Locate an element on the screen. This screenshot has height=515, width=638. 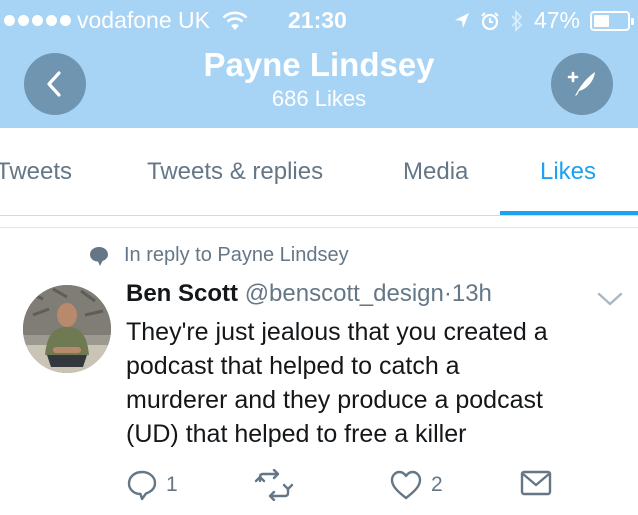
tab-media: Media is located at coordinates (435, 172).